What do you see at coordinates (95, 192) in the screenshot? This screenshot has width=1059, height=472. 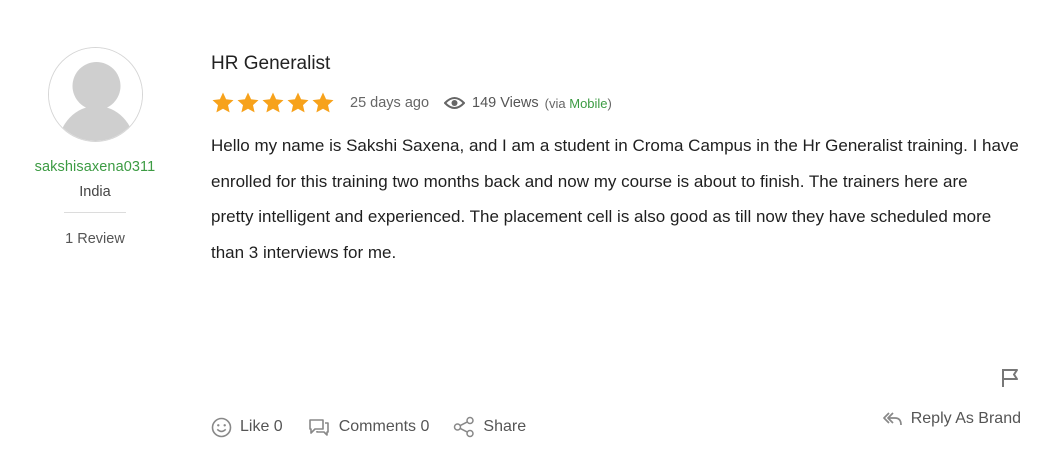 I see `reviewer-country: India` at bounding box center [95, 192].